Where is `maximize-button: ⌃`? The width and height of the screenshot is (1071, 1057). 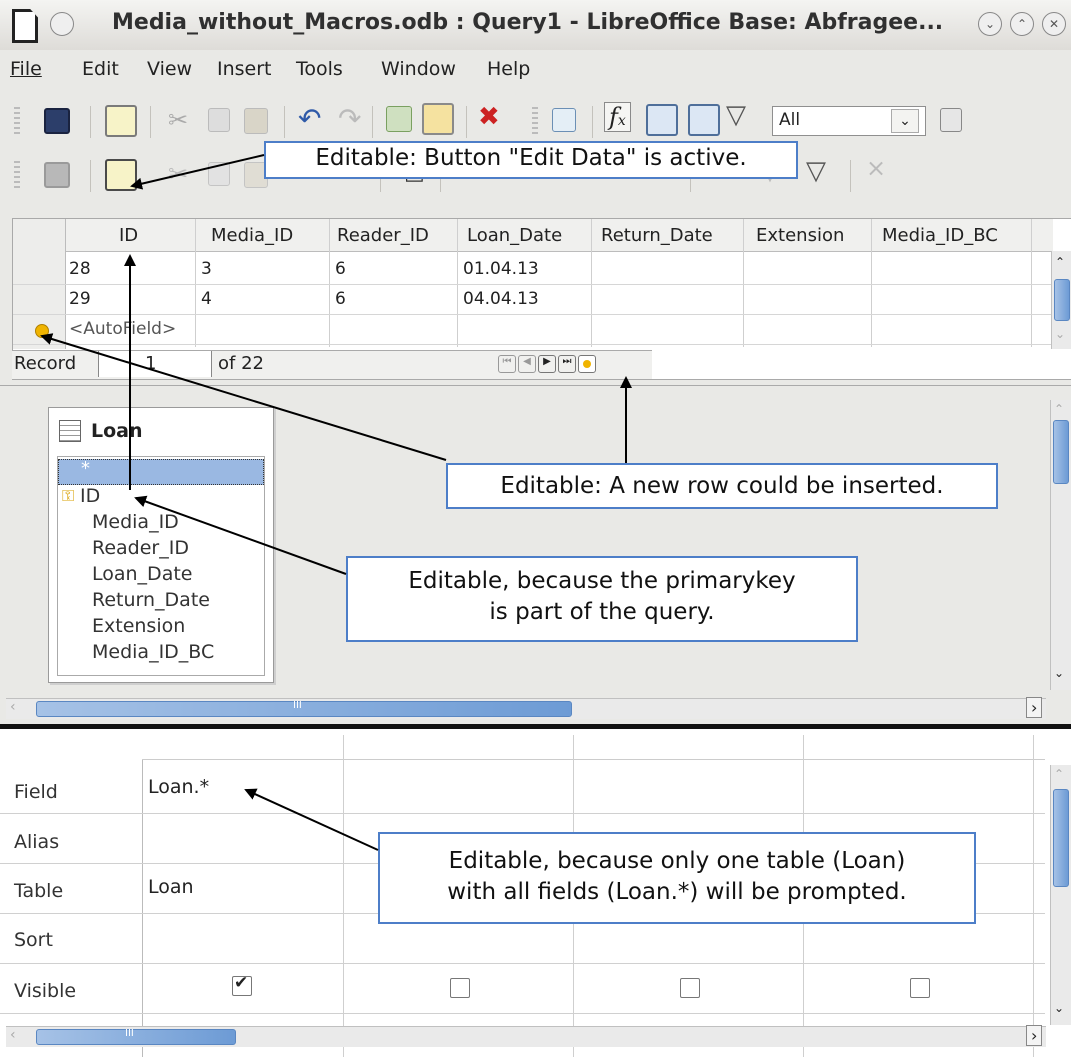
maximize-button: ⌃ is located at coordinates (1022, 24).